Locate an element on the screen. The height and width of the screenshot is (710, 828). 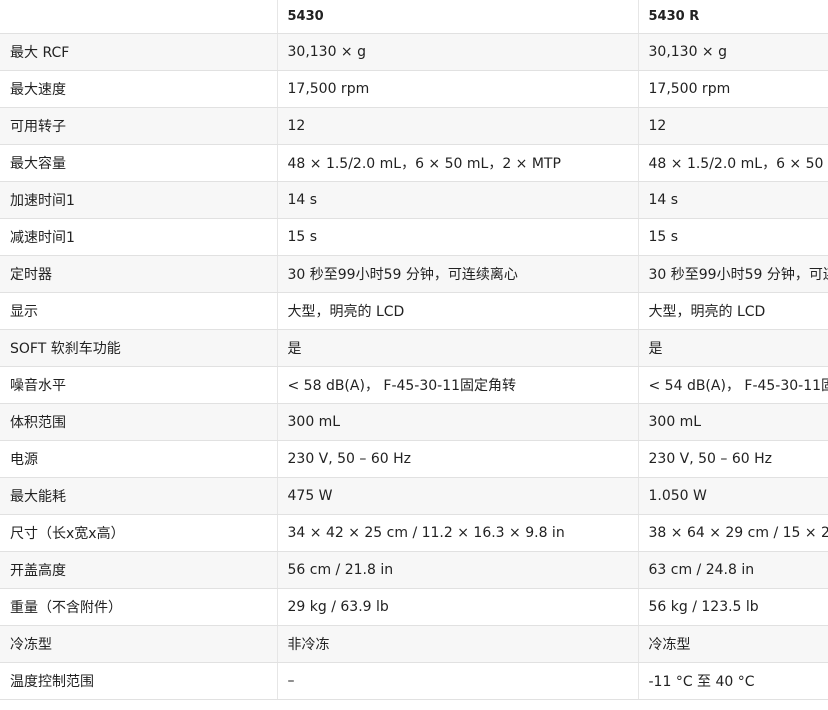
spec-value-5430: 56 cm / 21.8 in is located at coordinates (457, 570).